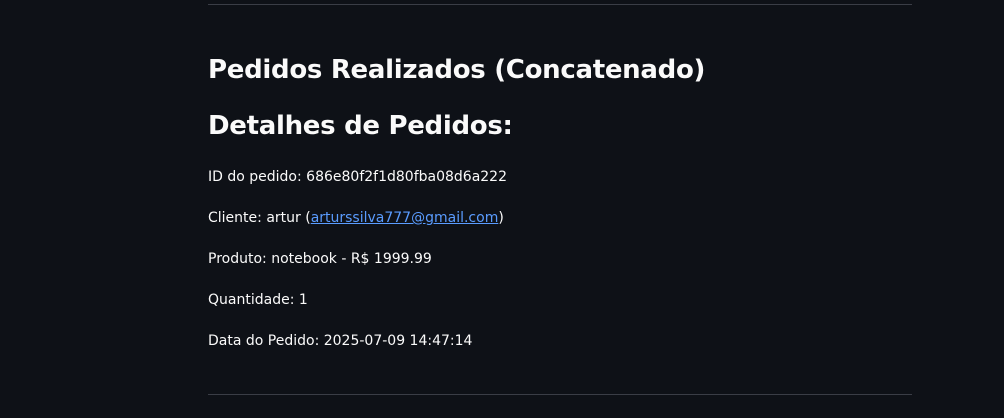 This screenshot has width=1004, height=418. What do you see at coordinates (351, 259) in the screenshot?
I see `product-value: notebook - R$ 1999.99` at bounding box center [351, 259].